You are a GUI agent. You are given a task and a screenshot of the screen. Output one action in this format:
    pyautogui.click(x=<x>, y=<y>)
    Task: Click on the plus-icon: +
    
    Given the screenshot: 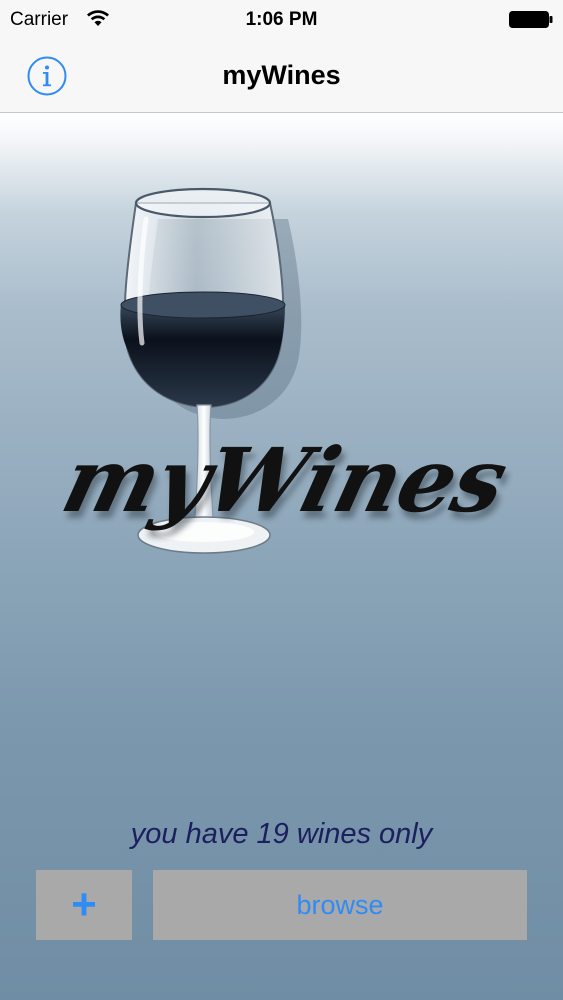 What is the action you would take?
    pyautogui.click(x=84, y=904)
    